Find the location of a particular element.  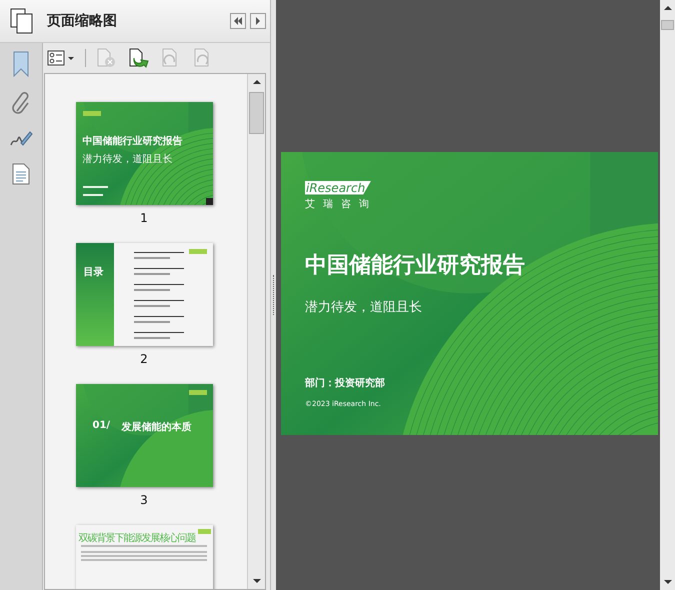

page-number: 1 is located at coordinates (144, 218).